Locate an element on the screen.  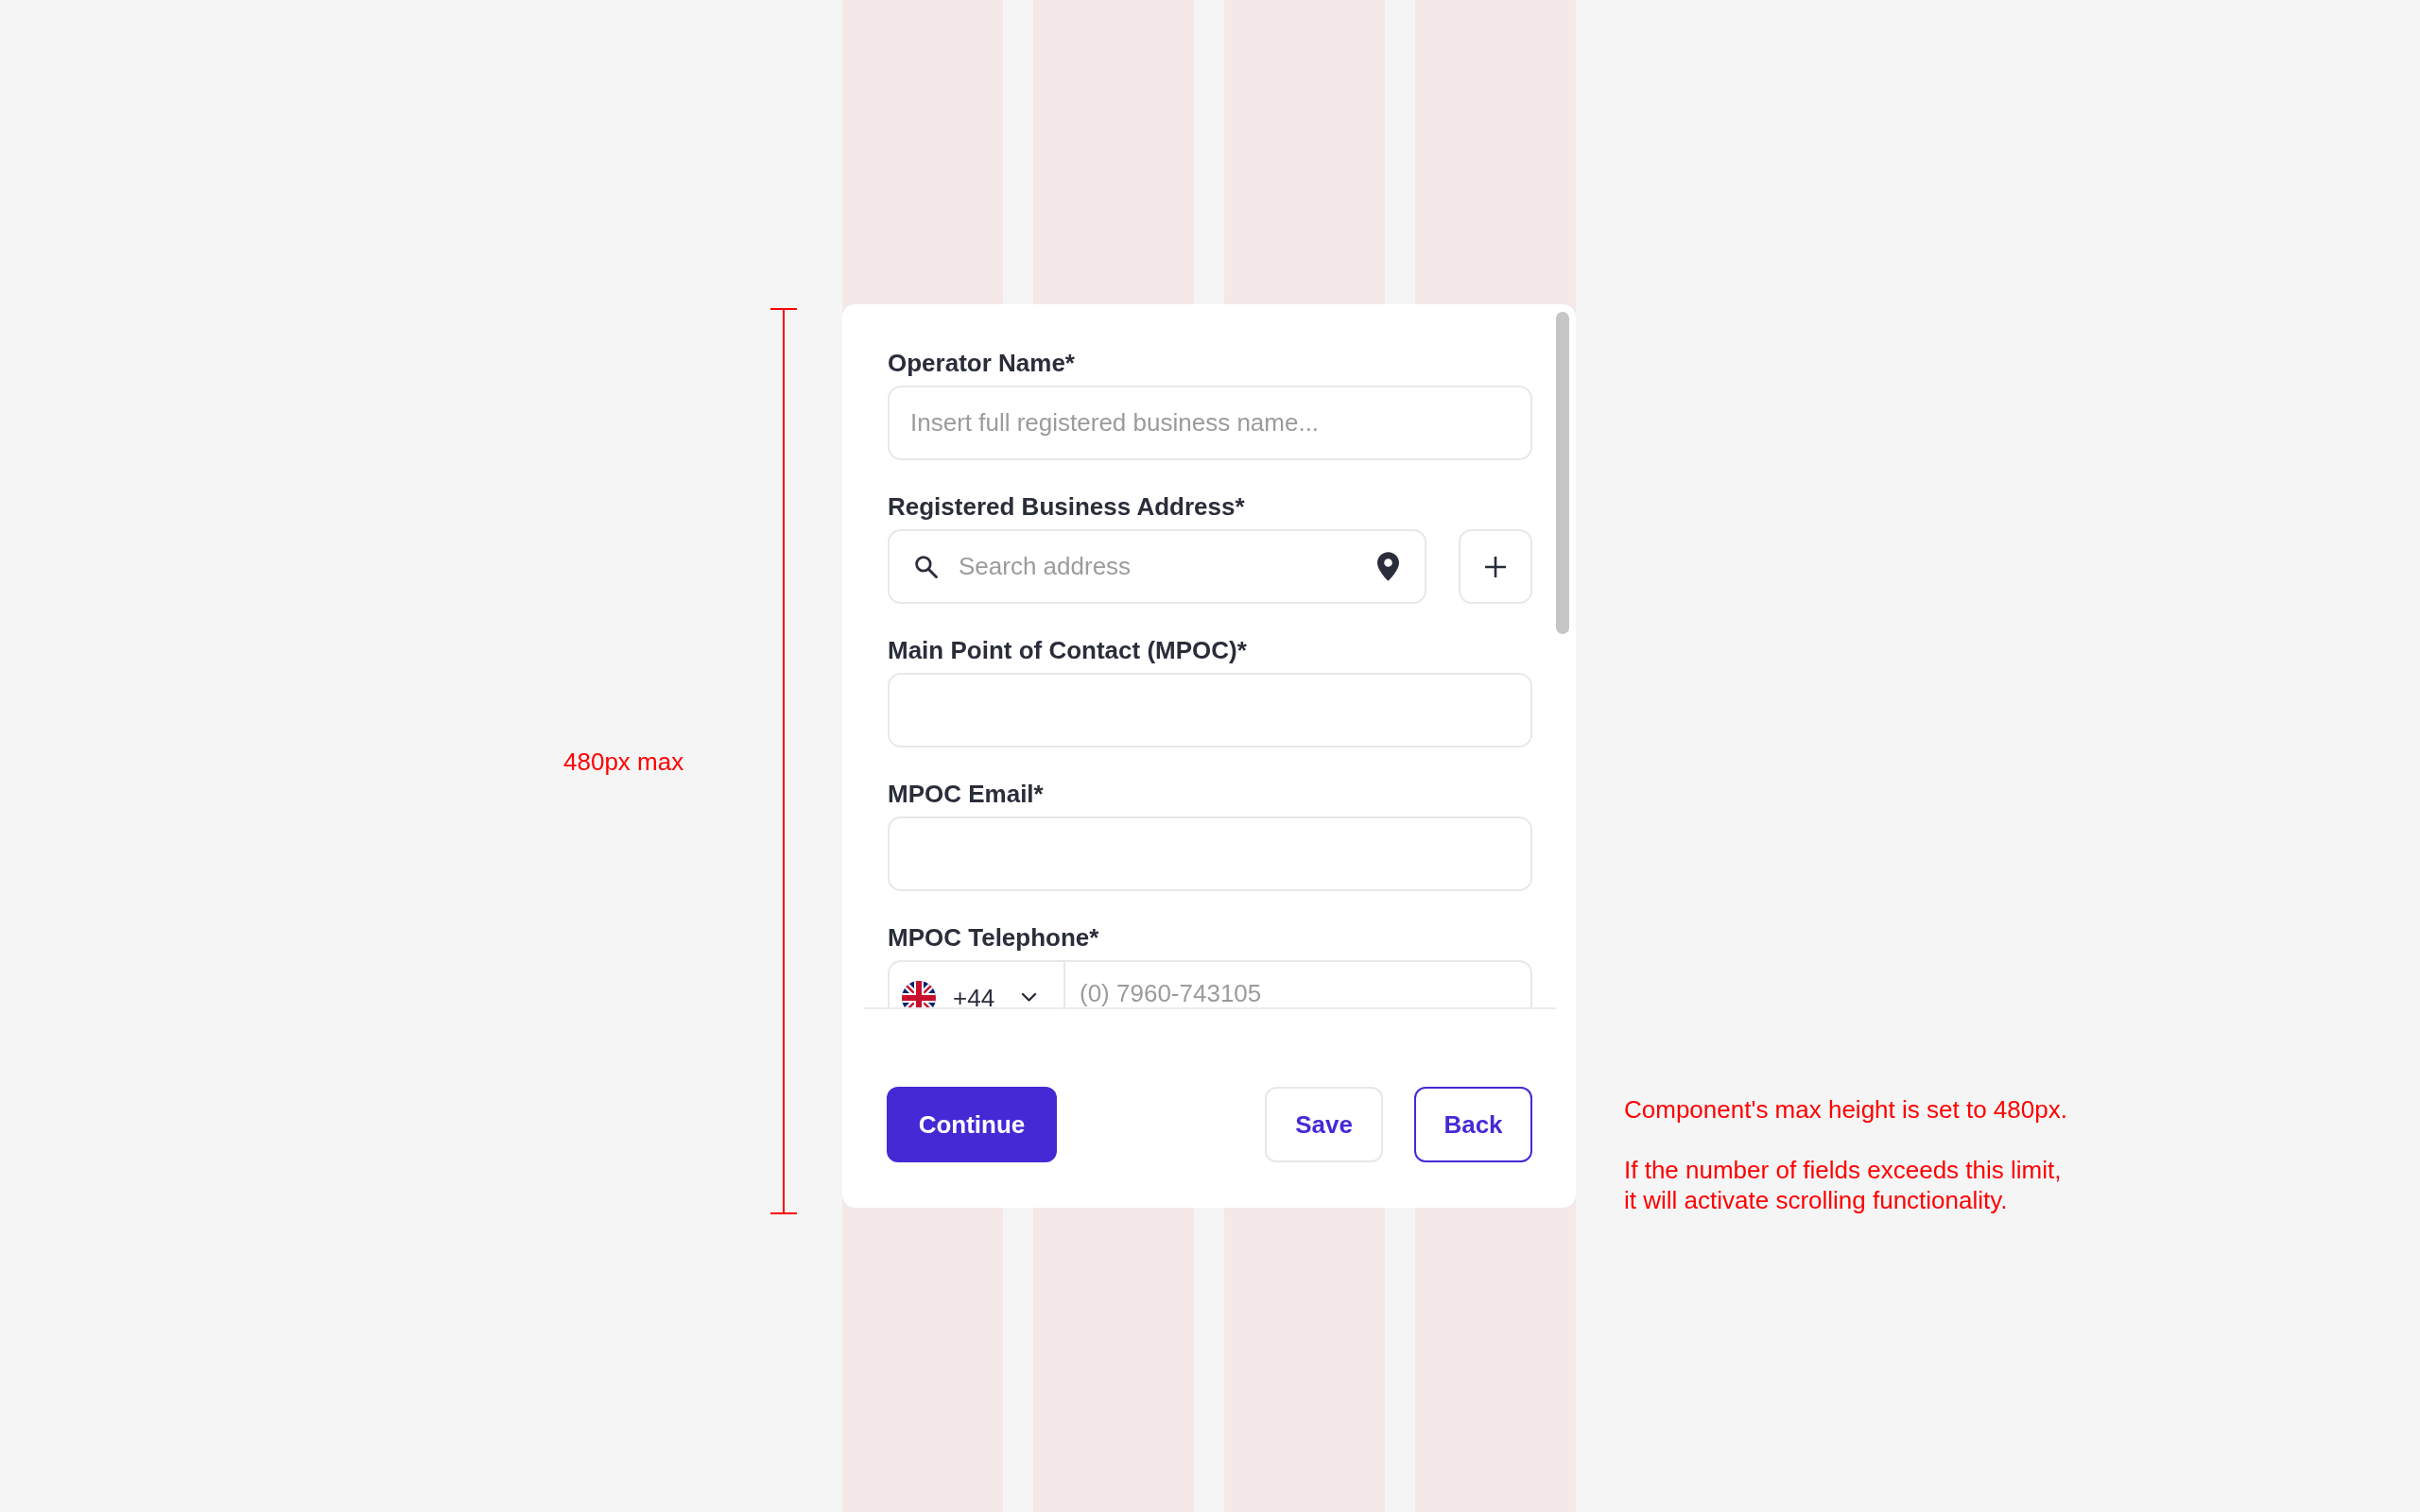
chevron-down-icon is located at coordinates (1029, 997).